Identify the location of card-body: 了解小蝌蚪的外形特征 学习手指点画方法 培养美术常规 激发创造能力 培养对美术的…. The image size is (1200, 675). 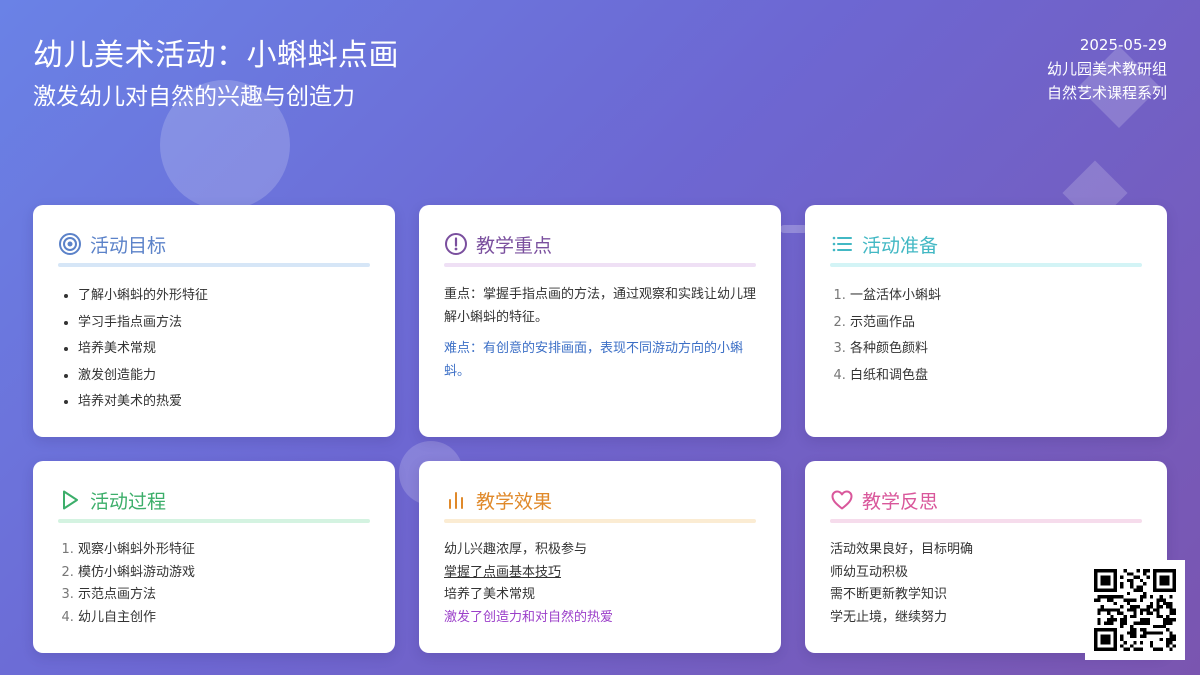
(214, 349).